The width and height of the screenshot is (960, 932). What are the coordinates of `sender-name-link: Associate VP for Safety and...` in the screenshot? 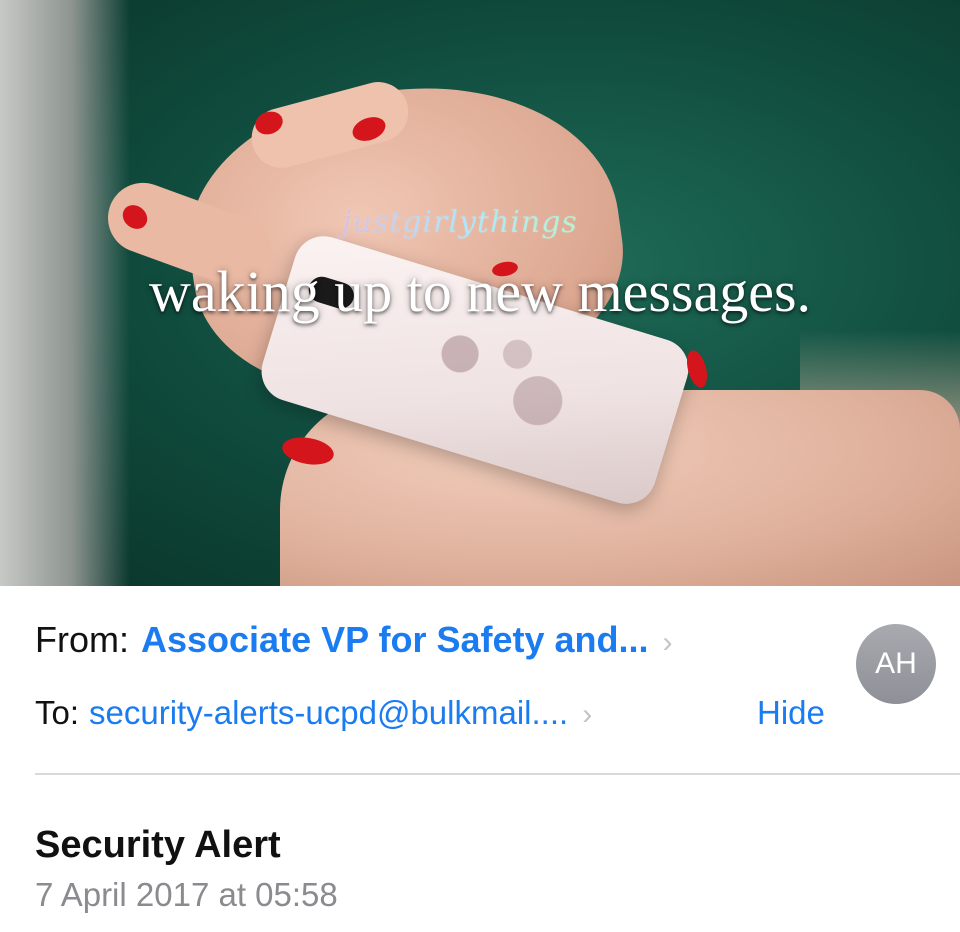 It's located at (395, 639).